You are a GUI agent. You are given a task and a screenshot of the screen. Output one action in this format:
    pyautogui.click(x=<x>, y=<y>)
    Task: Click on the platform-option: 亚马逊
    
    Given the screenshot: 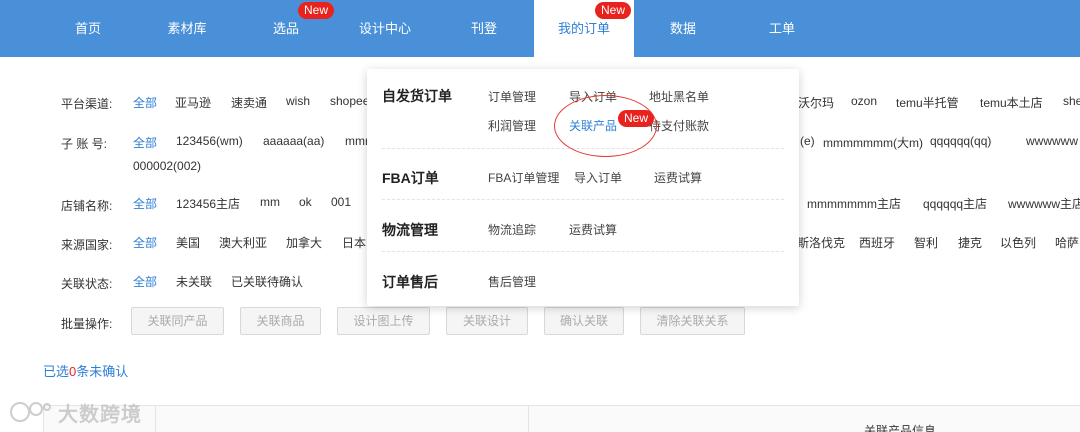 What is the action you would take?
    pyautogui.click(x=193, y=102)
    